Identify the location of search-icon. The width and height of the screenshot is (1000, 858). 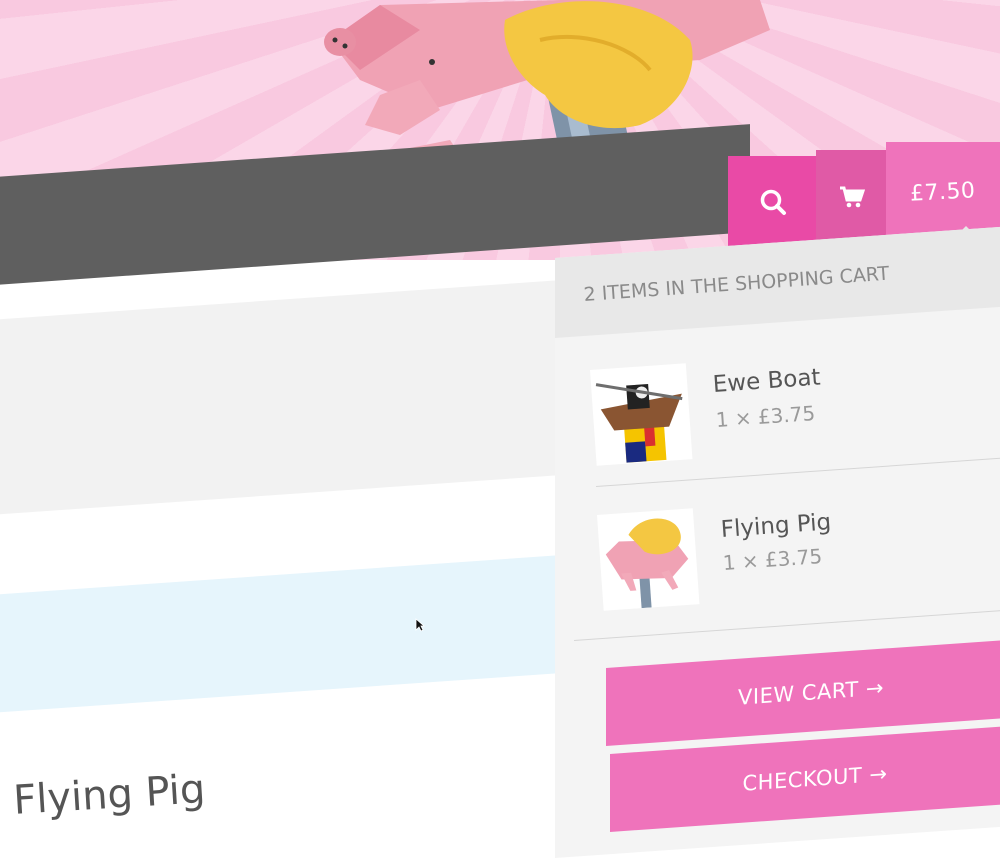
(773, 202).